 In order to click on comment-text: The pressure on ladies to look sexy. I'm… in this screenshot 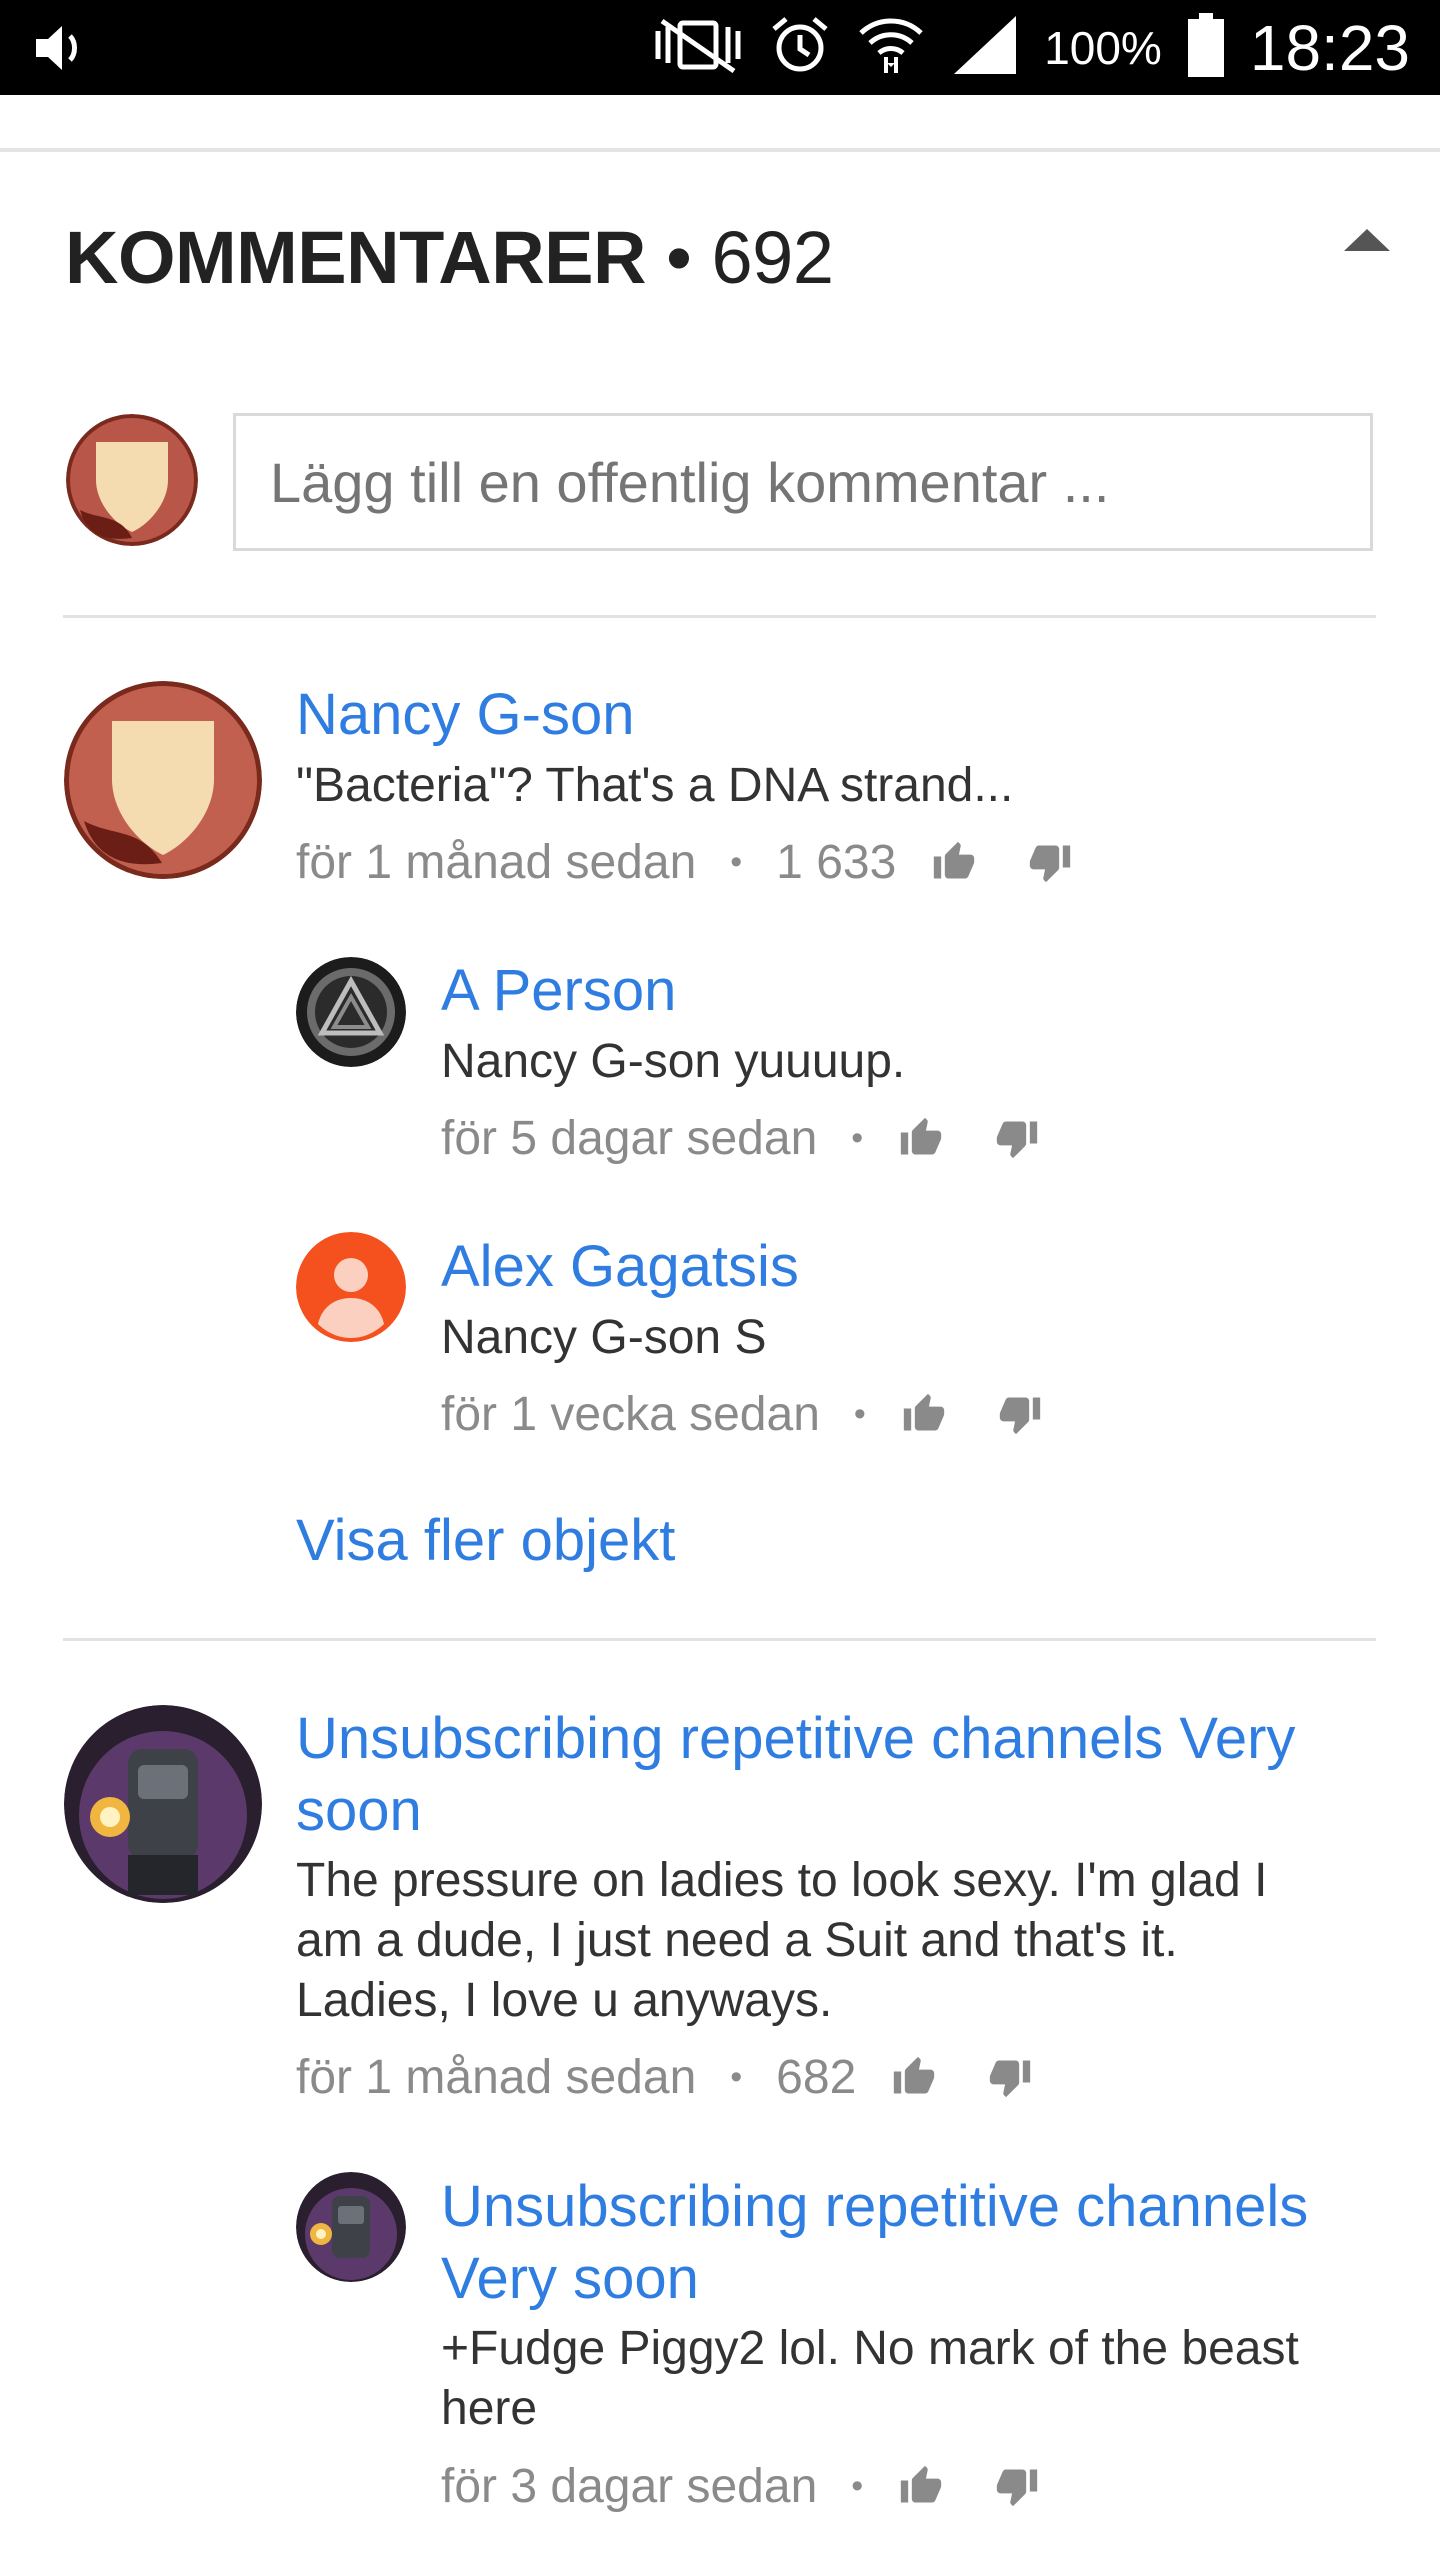, I will do `click(781, 1941)`.